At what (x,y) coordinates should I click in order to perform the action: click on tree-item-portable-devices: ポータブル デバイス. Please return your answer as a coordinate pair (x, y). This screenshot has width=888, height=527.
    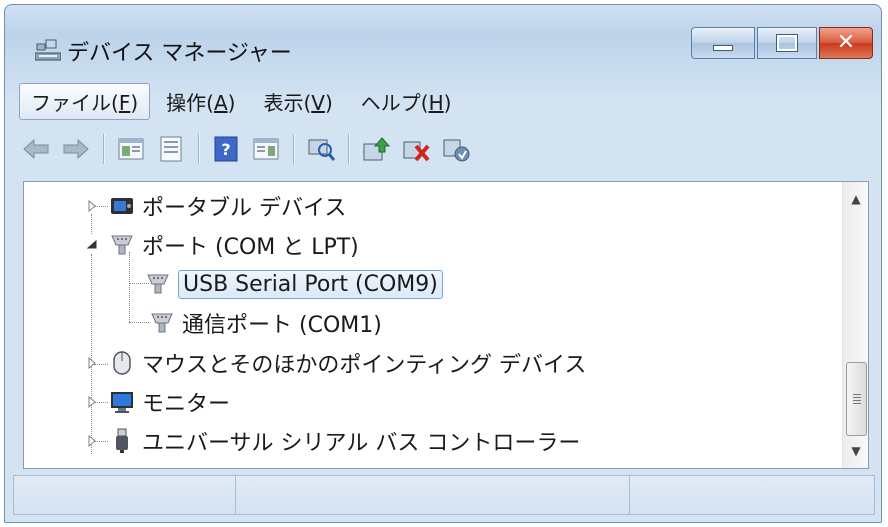
    Looking at the image, I should click on (216, 206).